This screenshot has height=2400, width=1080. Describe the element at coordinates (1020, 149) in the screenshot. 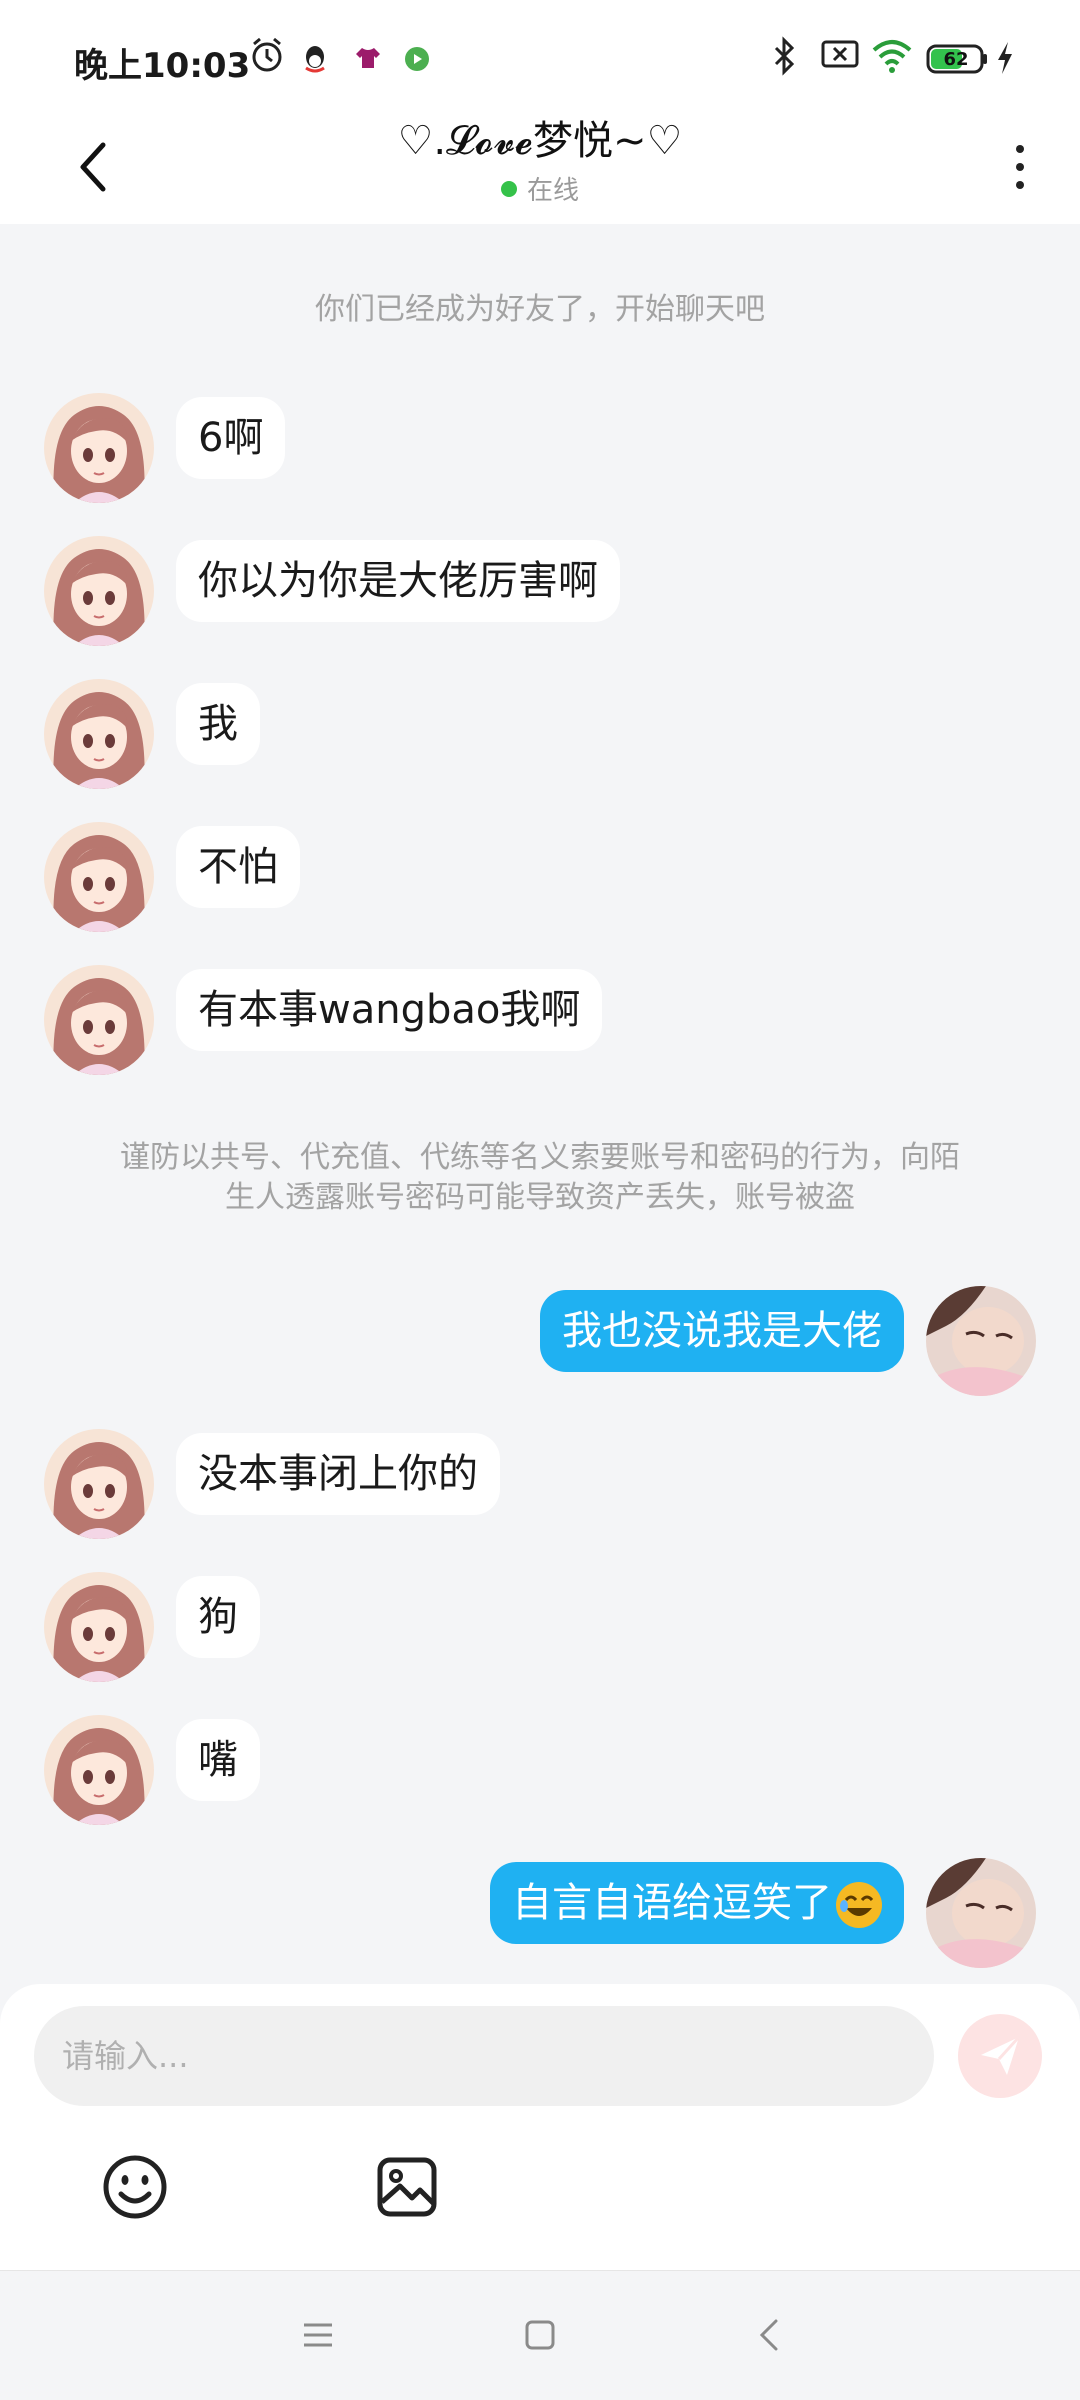

I see `more-vertical-icon` at that location.